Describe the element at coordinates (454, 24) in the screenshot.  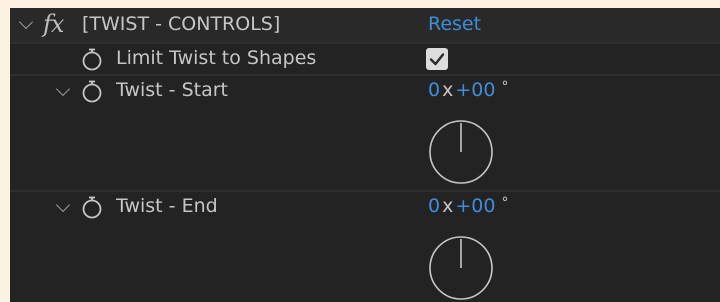
I see `reset-button: Reset` at that location.